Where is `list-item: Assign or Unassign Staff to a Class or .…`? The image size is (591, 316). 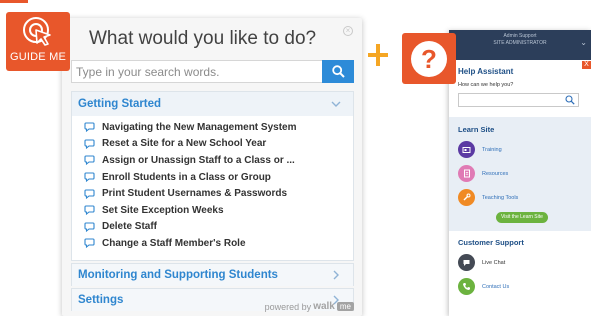
list-item: Assign or Unassign Staff to a Class or .… is located at coordinates (218, 160).